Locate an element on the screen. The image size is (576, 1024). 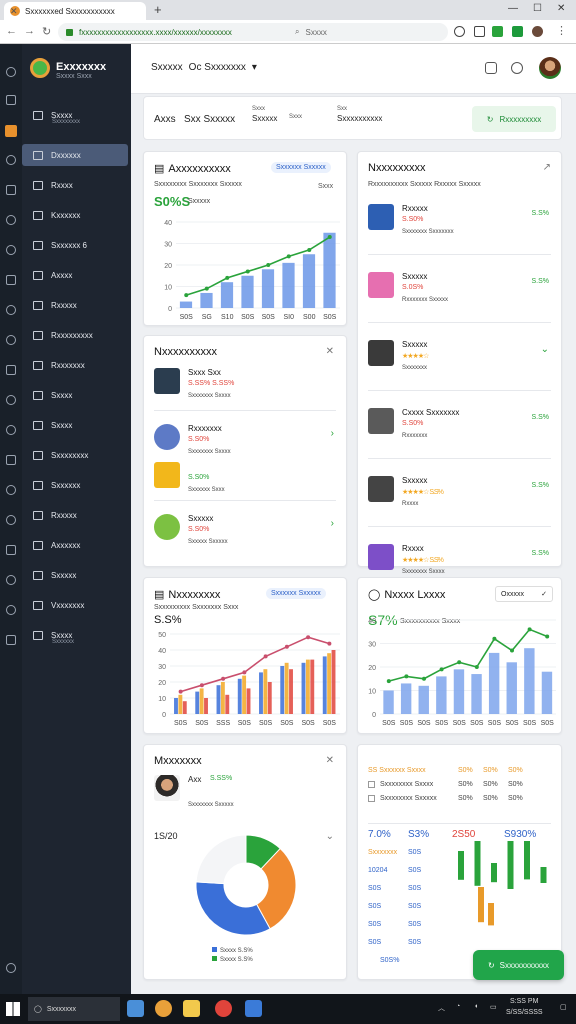
close-tab-icon: ✕ is located at coordinates (14, 11).